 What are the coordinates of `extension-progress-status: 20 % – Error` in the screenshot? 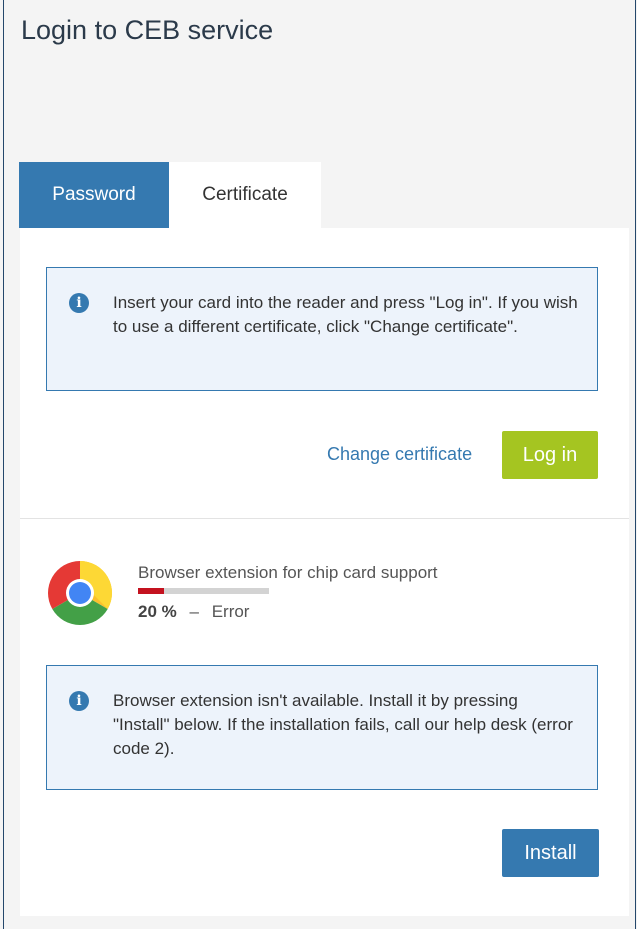 It's located at (193, 612).